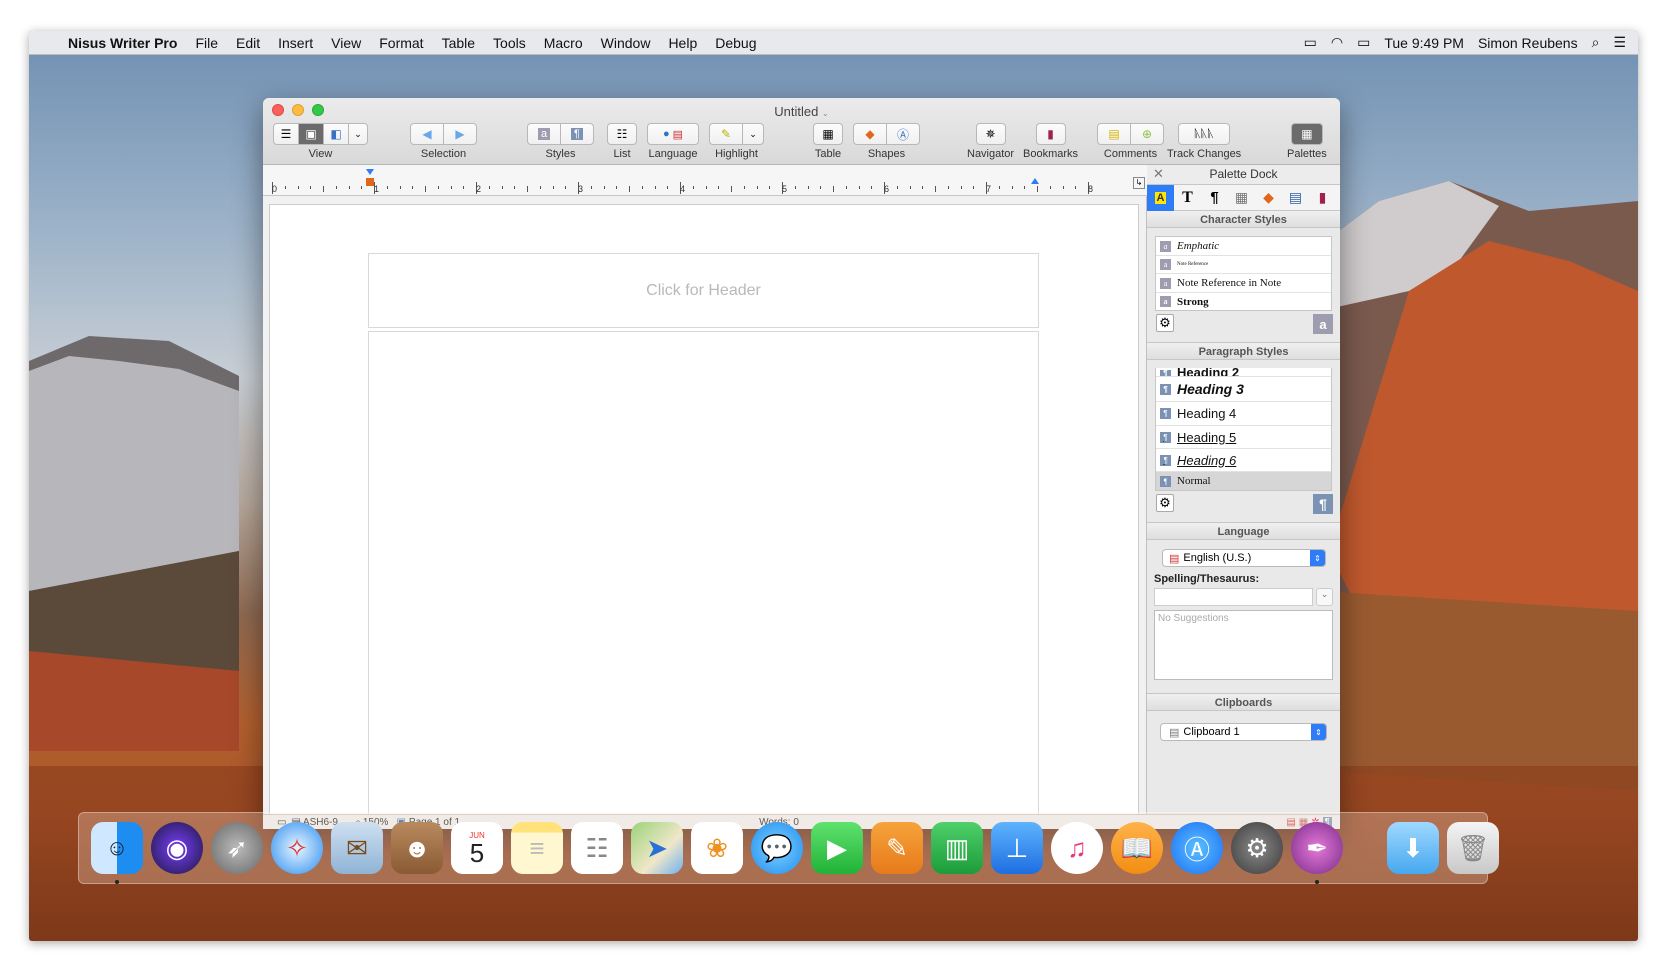 This screenshot has height=967, width=1661. I want to click on menu-window: Window, so click(626, 43).